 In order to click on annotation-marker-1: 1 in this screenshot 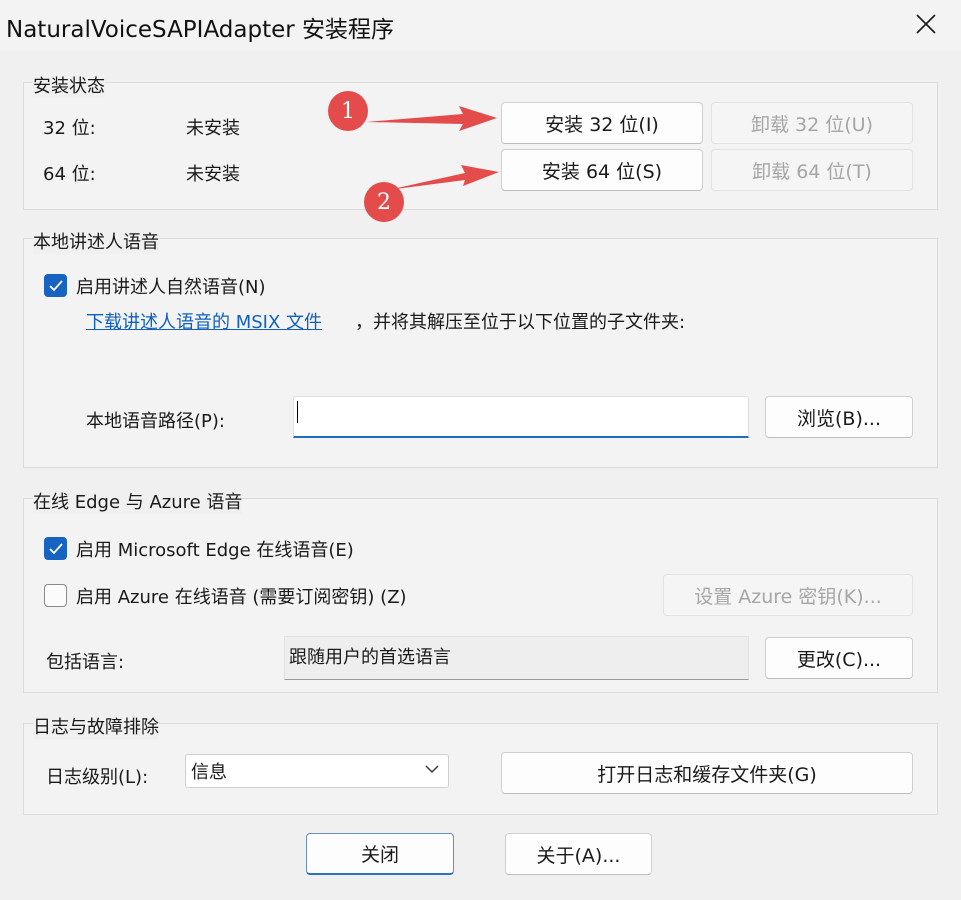, I will do `click(348, 111)`.